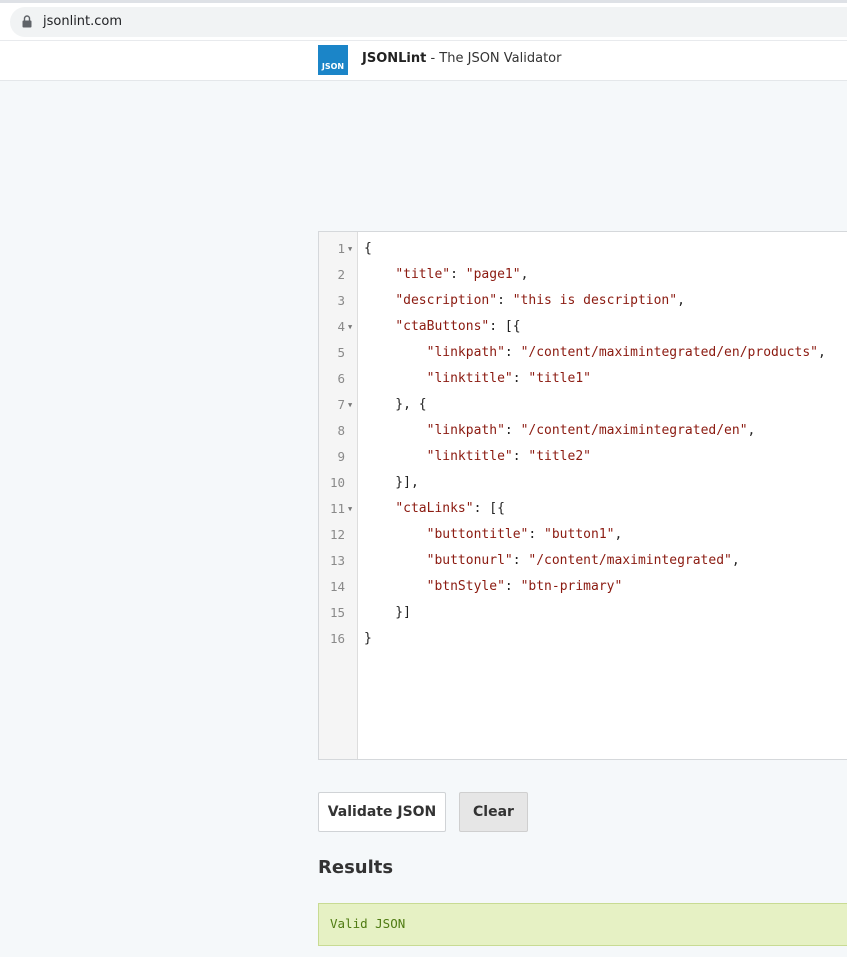 This screenshot has height=957, width=847. Describe the element at coordinates (428, 22) in the screenshot. I see `address-bar: jsonlint.com` at that location.